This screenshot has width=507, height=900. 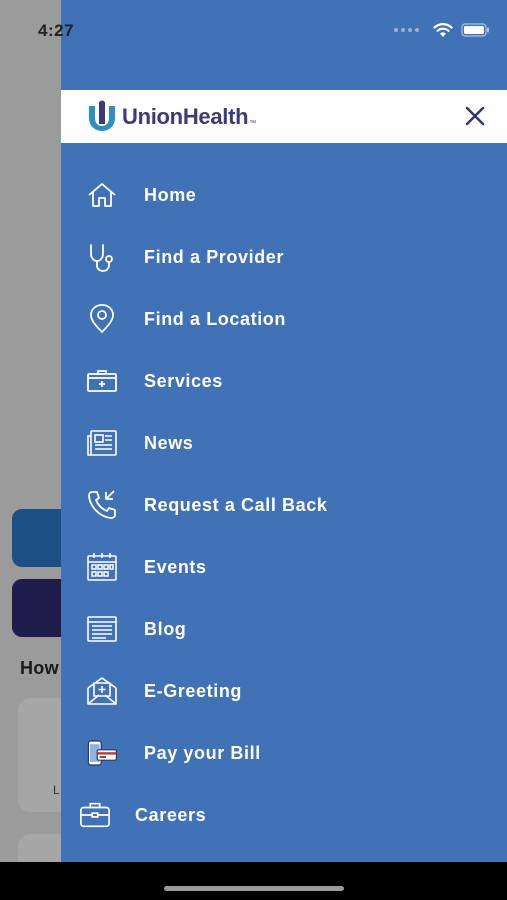 I want to click on menu-item-label: Blog, so click(x=165, y=628).